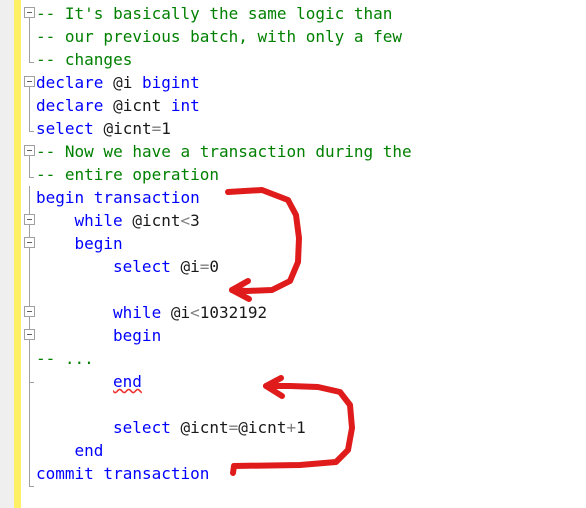 The height and width of the screenshot is (508, 586). I want to click on code-line-1: -- It's basically the same logic than, so click(214, 13).